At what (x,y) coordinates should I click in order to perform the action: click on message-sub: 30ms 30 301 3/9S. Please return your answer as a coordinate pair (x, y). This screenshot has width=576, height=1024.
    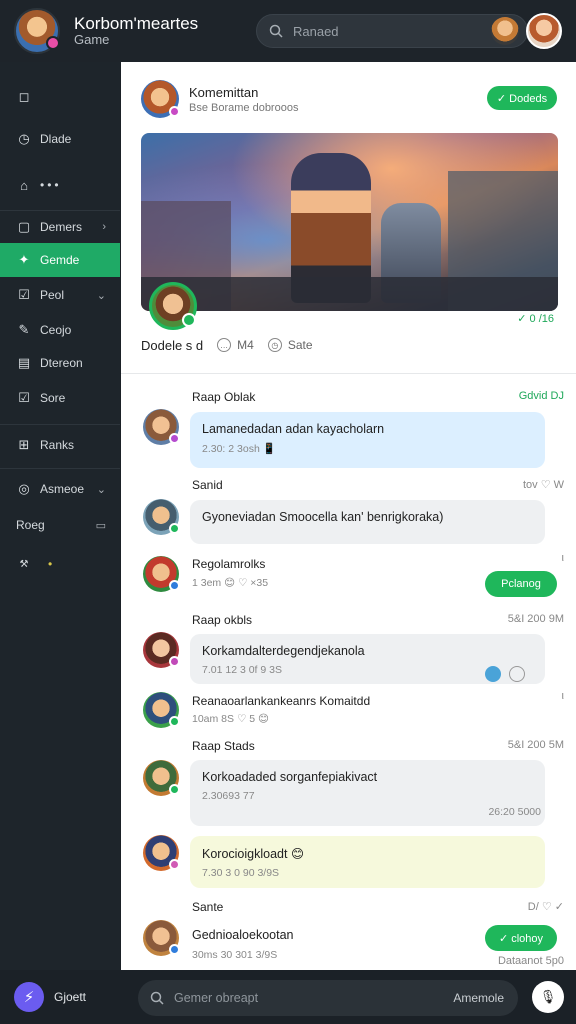
    Looking at the image, I should click on (235, 955).